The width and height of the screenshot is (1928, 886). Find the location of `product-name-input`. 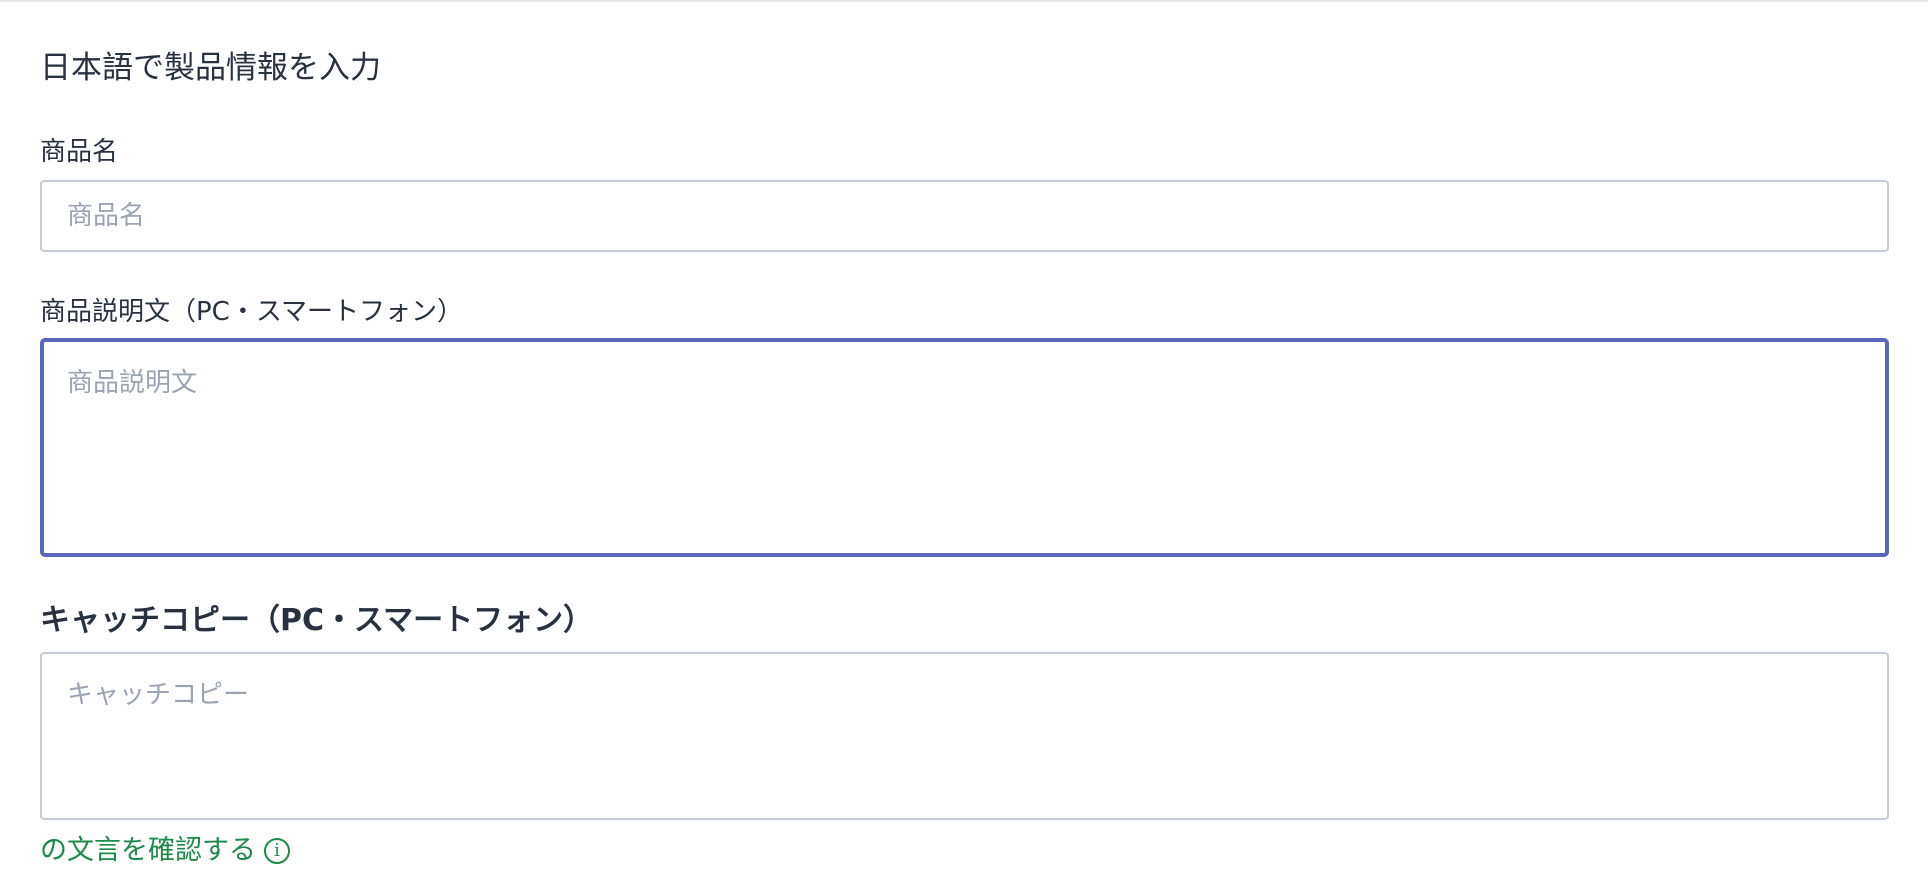

product-name-input is located at coordinates (964, 216).